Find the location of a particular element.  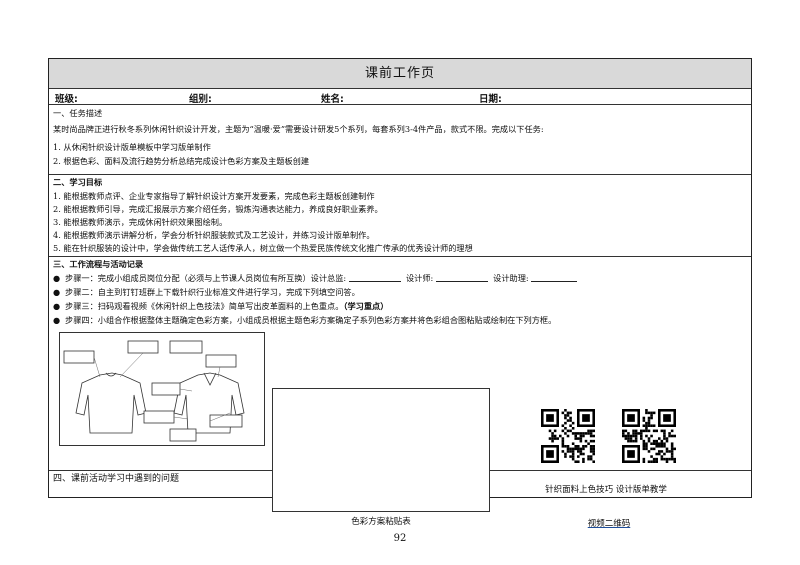

date-label: 日期: is located at coordinates (490, 99).